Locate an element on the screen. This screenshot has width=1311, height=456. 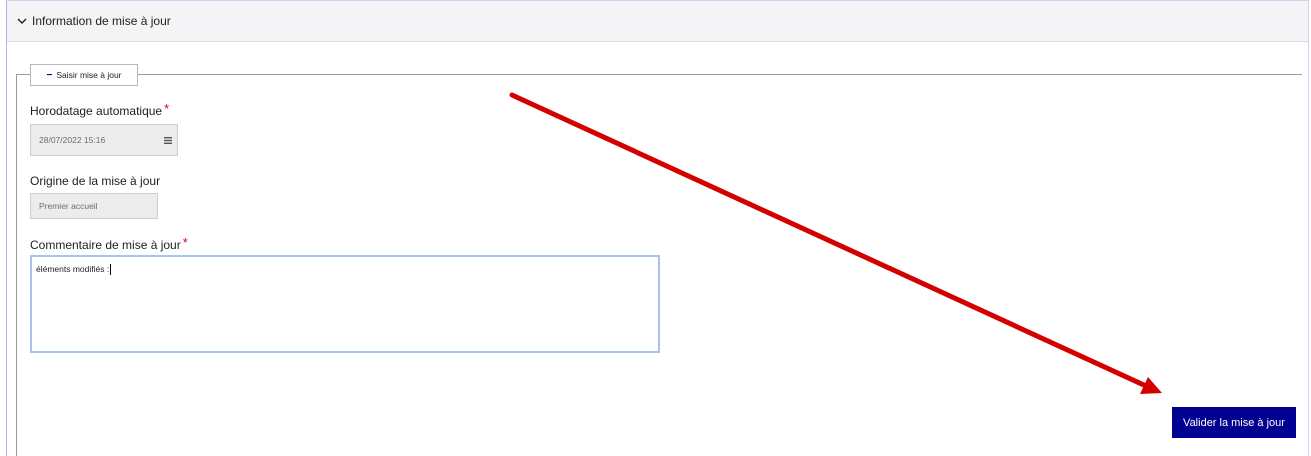
comment-label: Commentaire de mise à jour * is located at coordinates (109, 244).